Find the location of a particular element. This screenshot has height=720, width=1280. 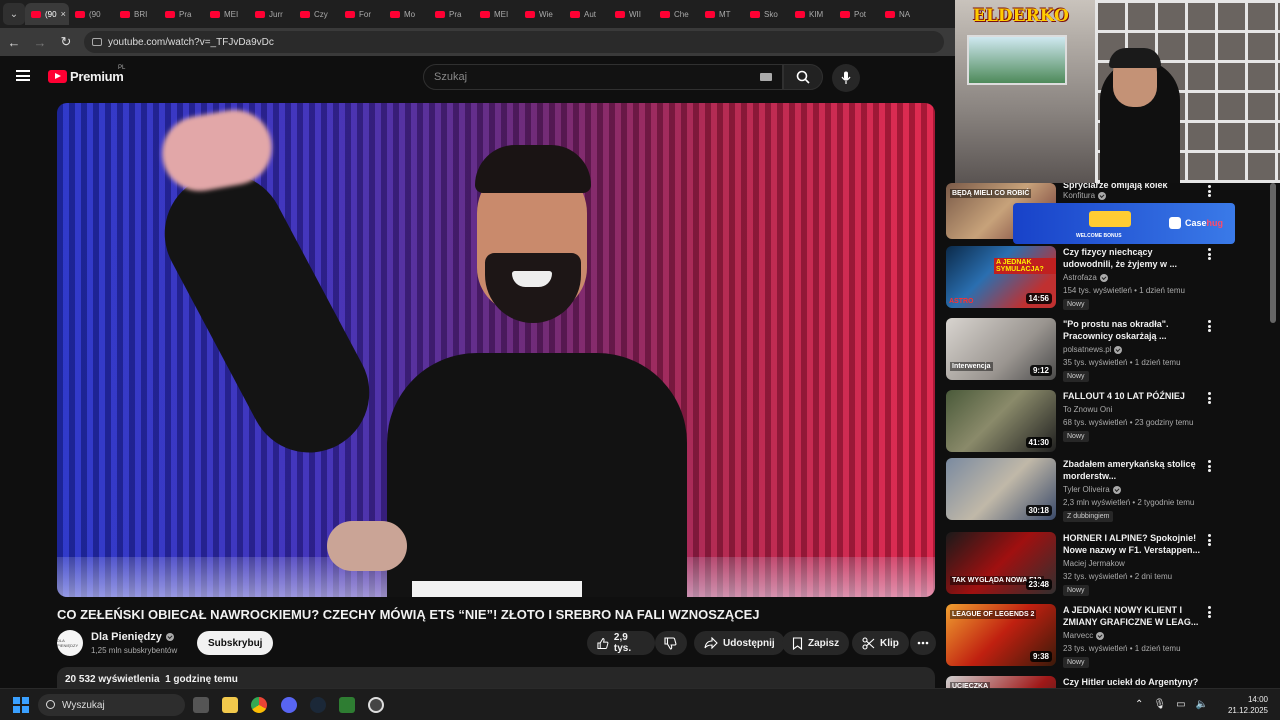

keyboard-icon is located at coordinates (766, 77).